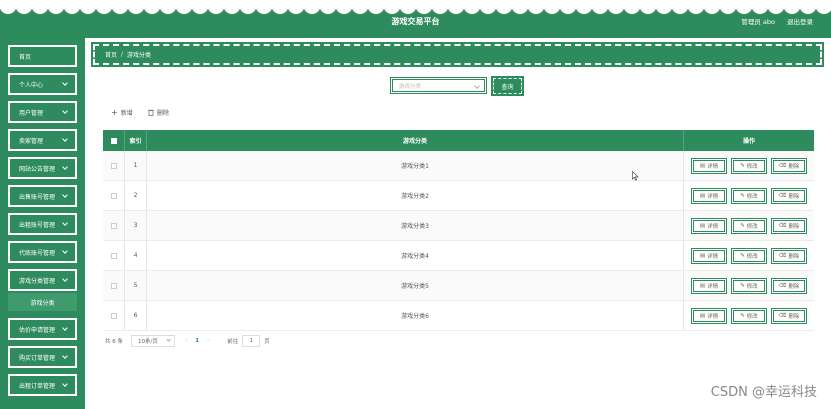  I want to click on column-header-name: 游戏分类, so click(415, 140).